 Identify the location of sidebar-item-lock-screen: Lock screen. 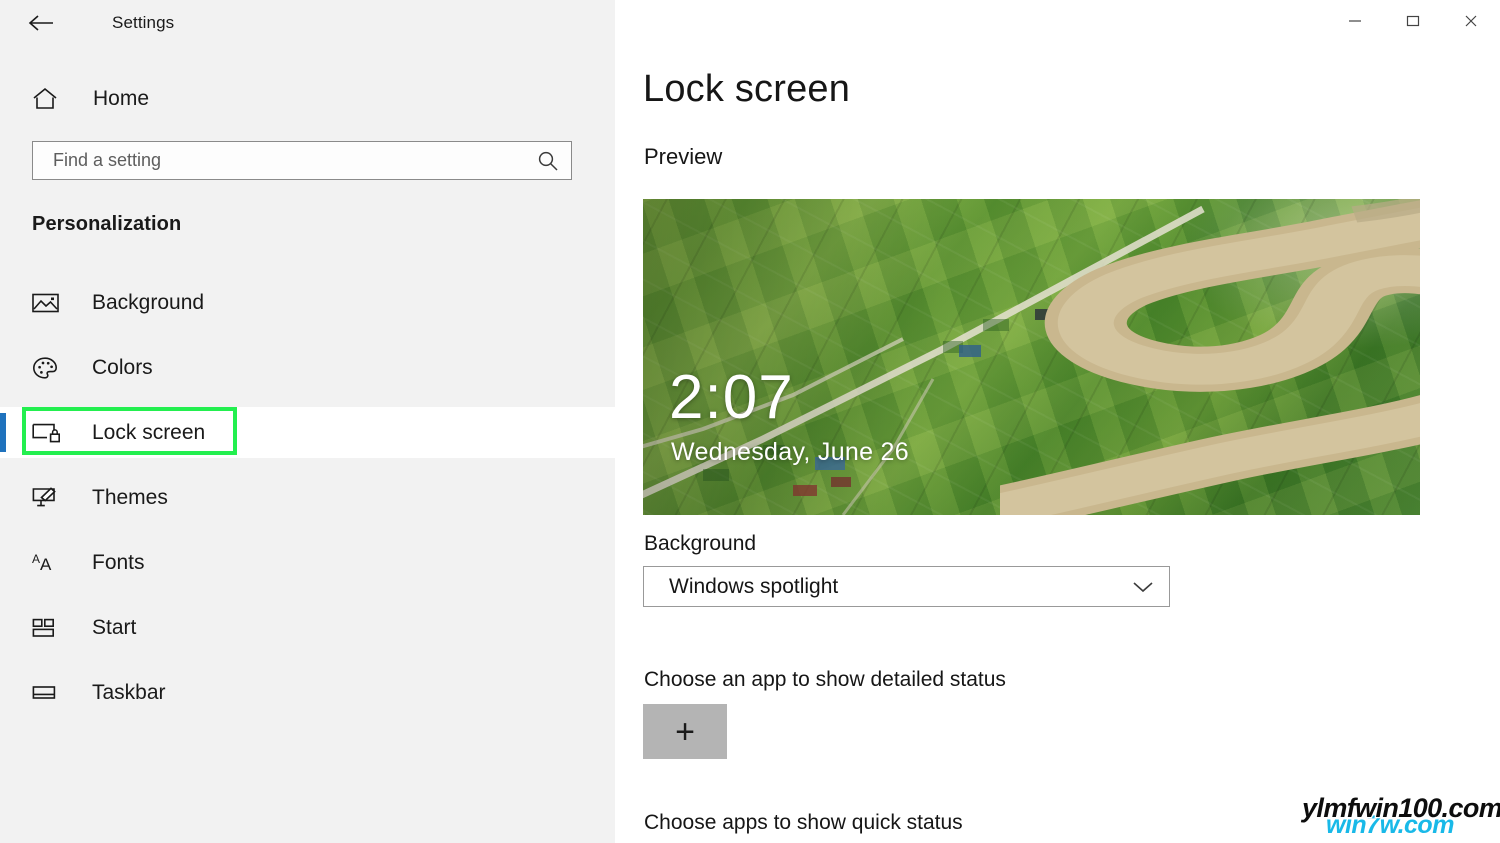
(307, 432).